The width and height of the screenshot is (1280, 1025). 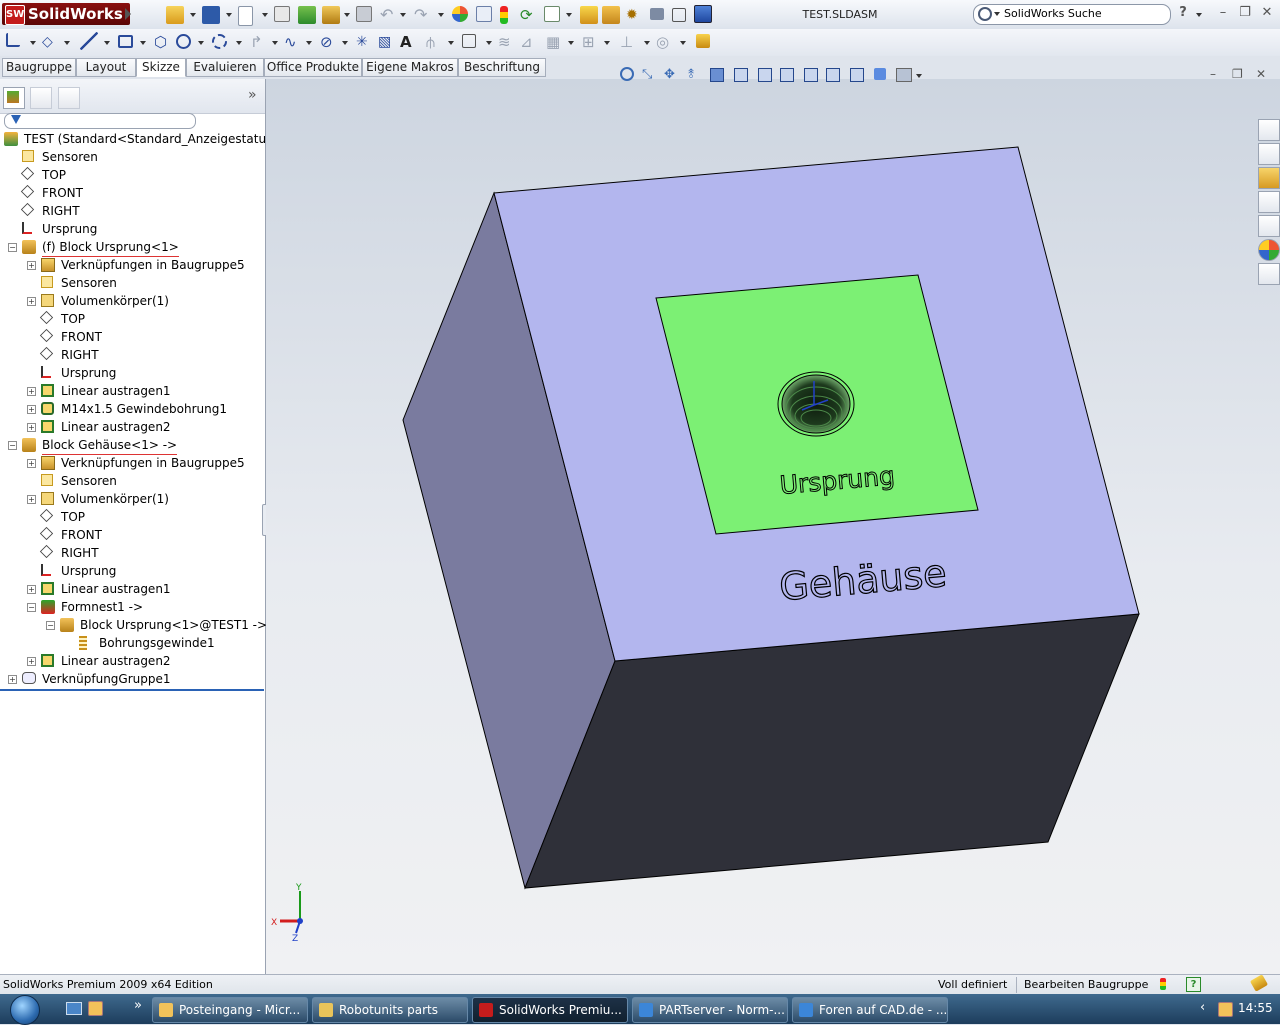 I want to click on filter-icon, so click(x=16, y=119).